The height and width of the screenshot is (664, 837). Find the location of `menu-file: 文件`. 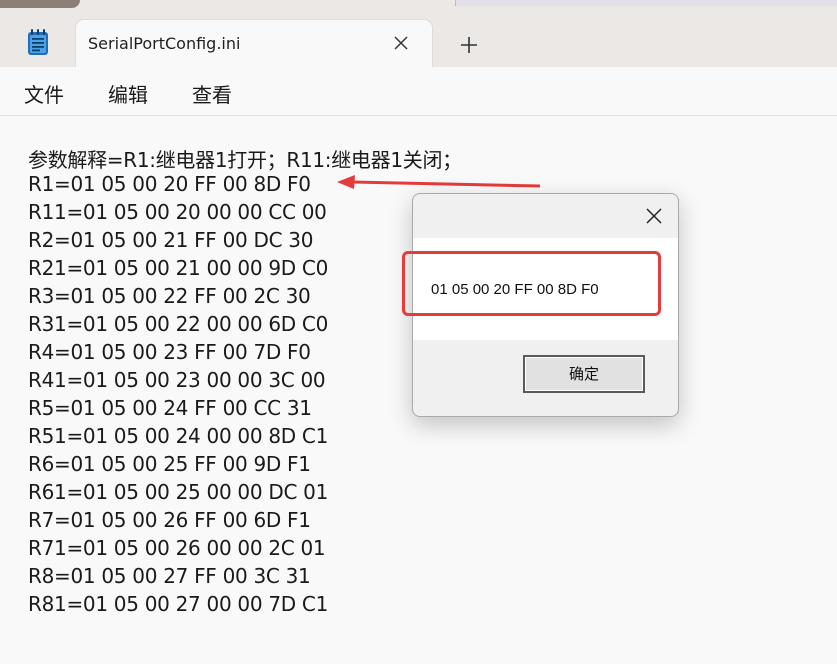

menu-file: 文件 is located at coordinates (44, 93).